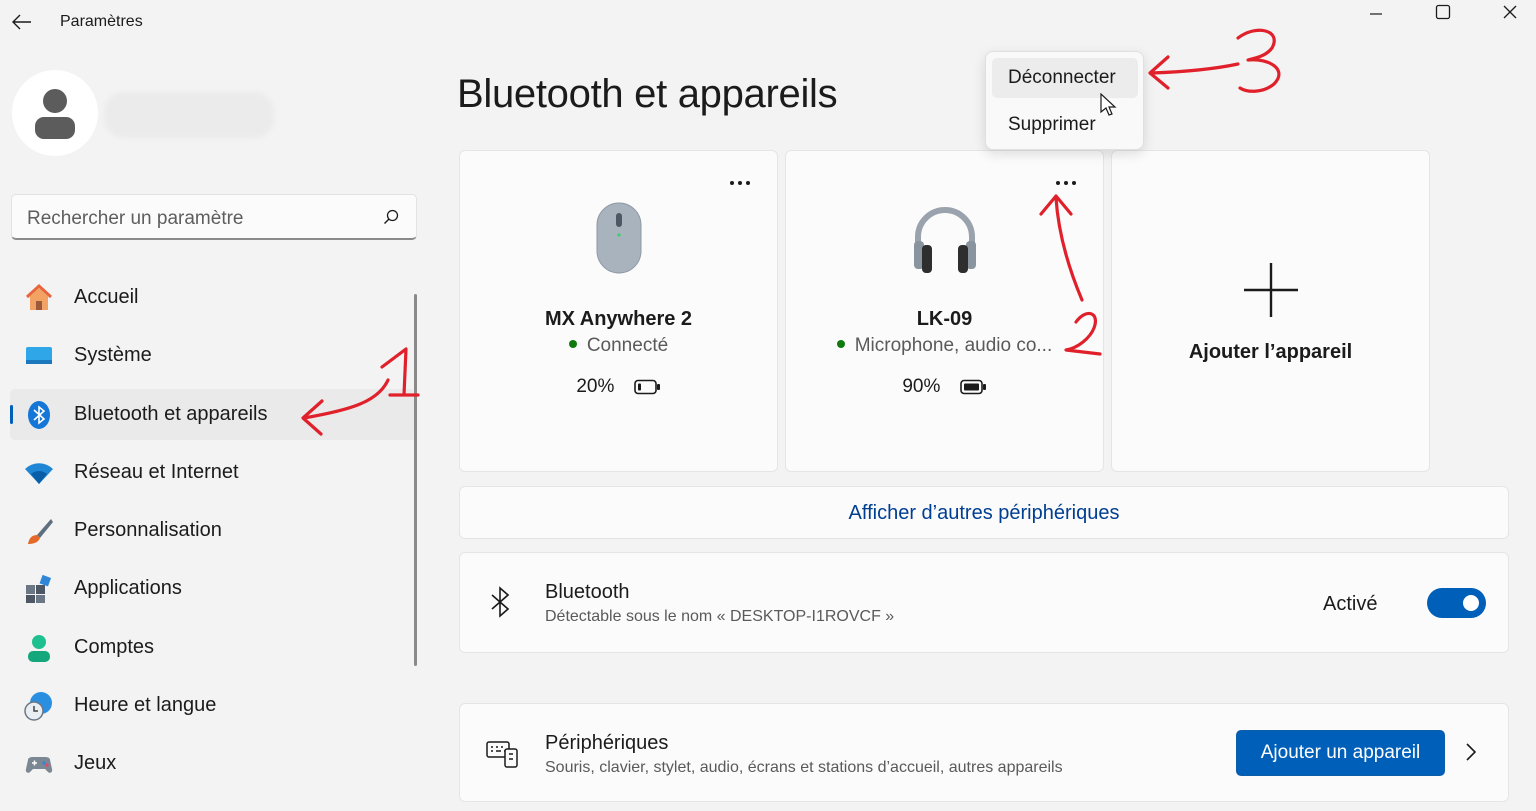 The width and height of the screenshot is (1536, 811). I want to click on avatar, so click(55, 113).